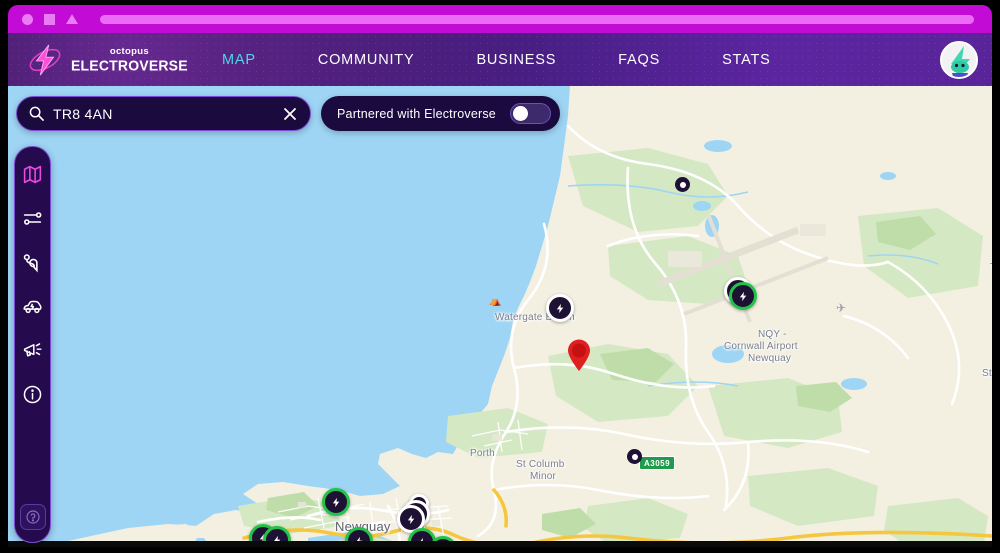  Describe the element at coordinates (33, 394) in the screenshot. I see `sidebar-item-info` at that location.